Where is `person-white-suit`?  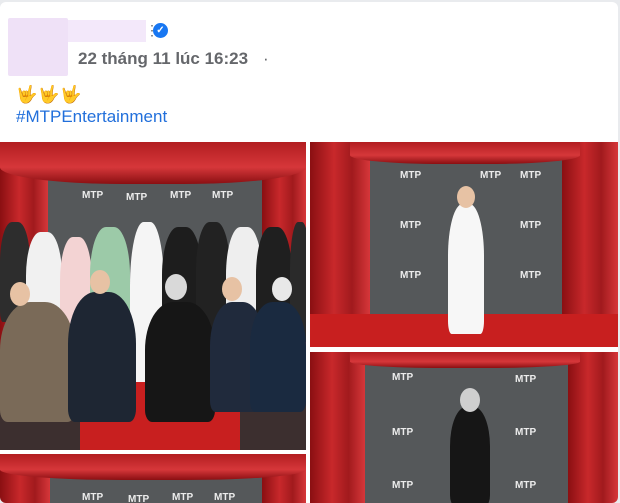 person-white-suit is located at coordinates (466, 269).